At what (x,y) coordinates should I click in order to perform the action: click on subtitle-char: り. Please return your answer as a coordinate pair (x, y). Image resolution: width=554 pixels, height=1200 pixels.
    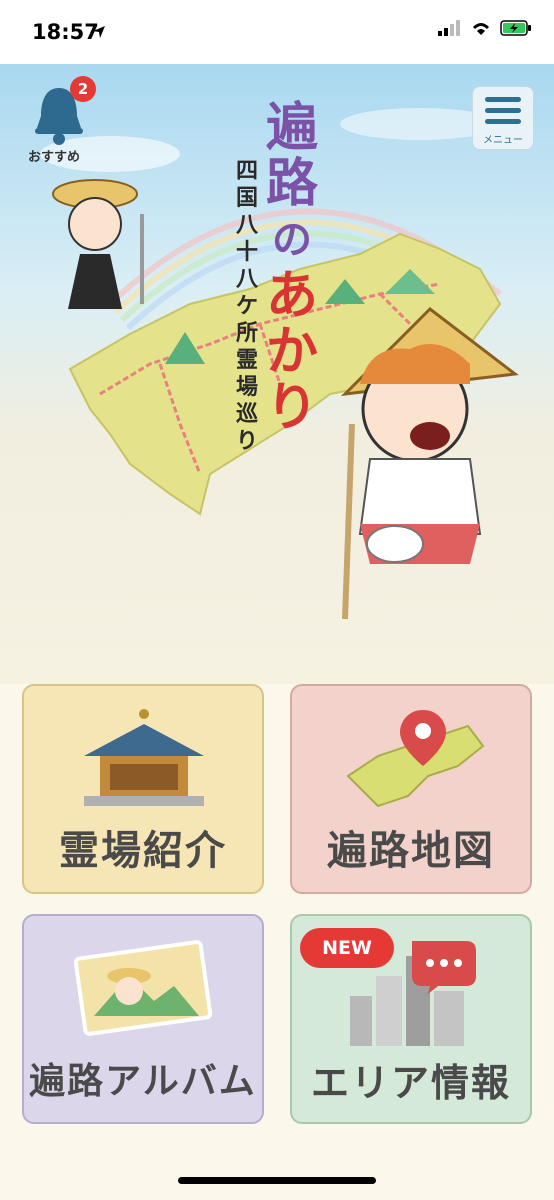
    Looking at the image, I should click on (246, 441).